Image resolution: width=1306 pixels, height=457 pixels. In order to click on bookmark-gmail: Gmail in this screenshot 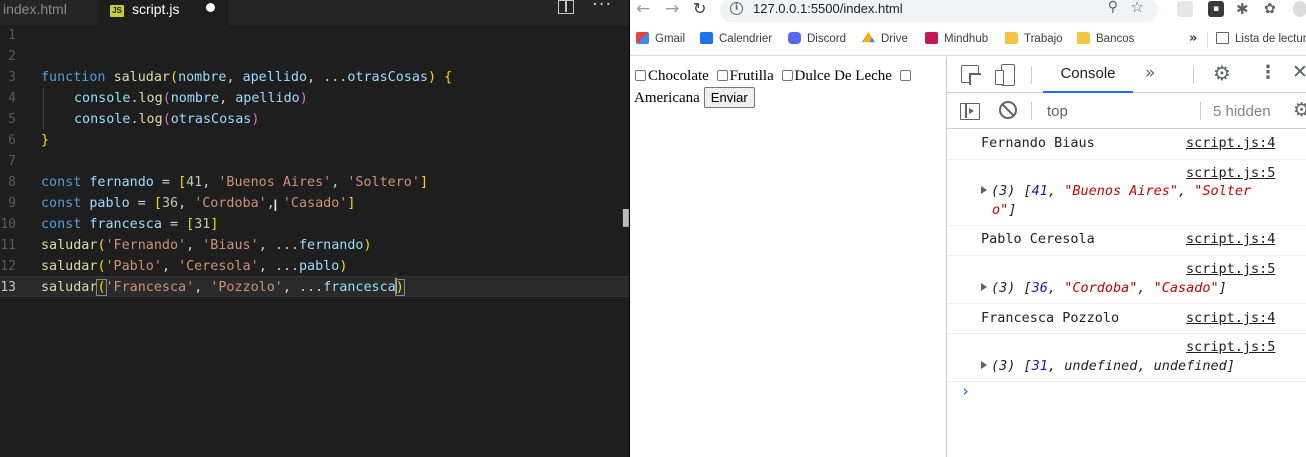, I will do `click(660, 40)`.